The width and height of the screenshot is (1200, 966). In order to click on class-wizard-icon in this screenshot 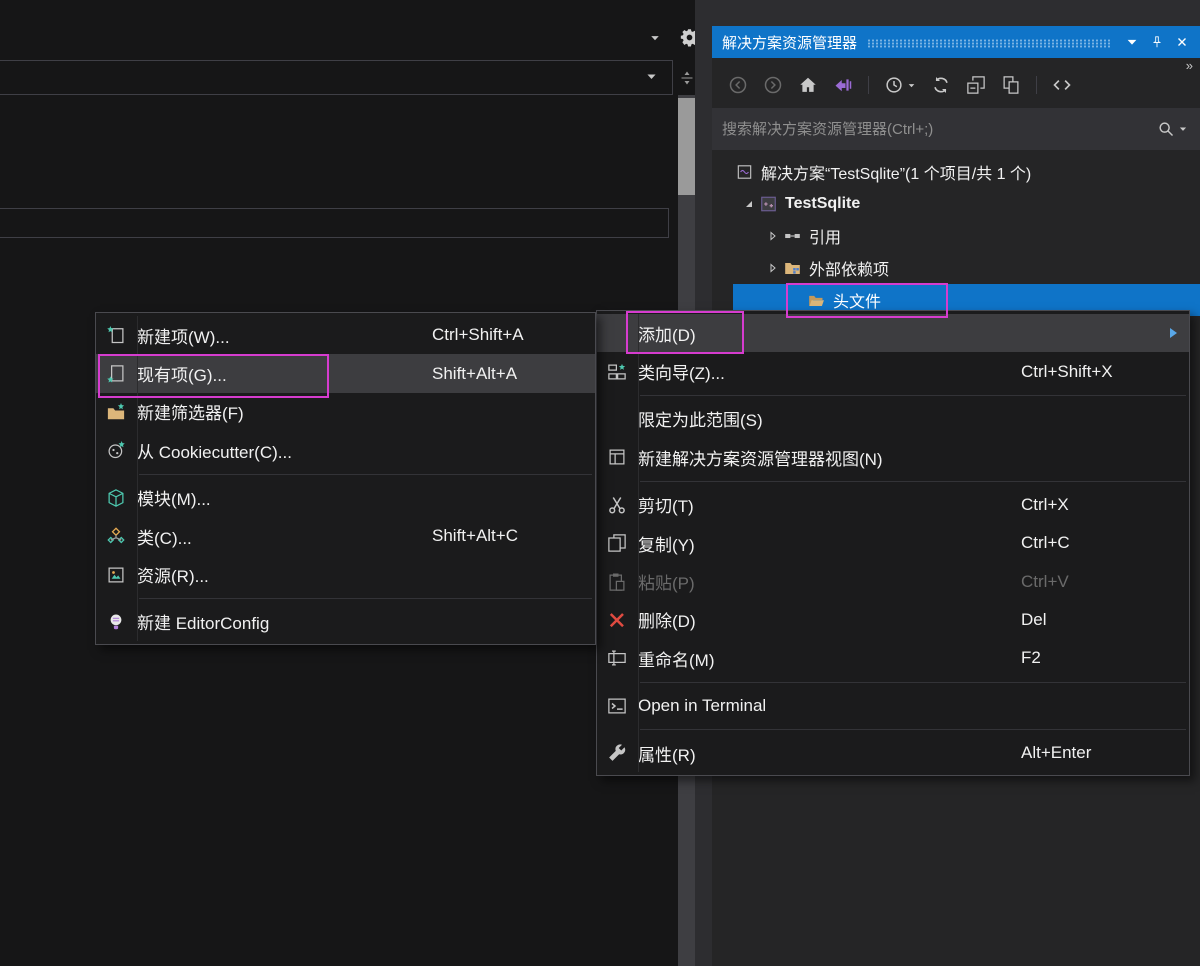, I will do `click(617, 372)`.